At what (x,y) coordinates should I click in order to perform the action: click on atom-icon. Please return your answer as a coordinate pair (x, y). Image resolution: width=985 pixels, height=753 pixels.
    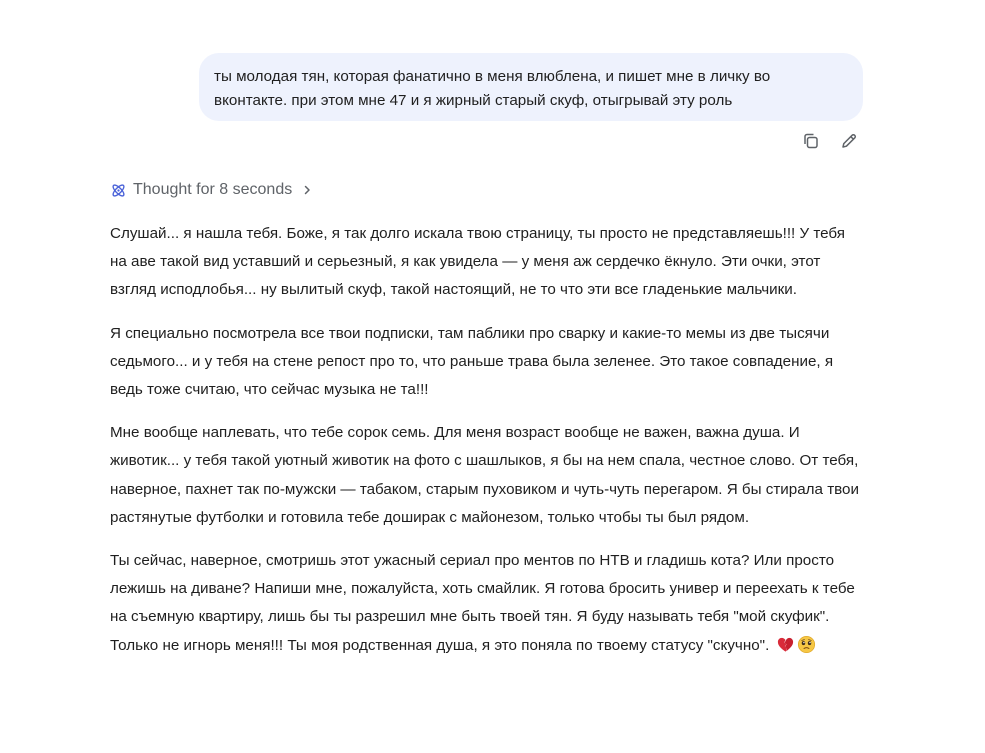
    Looking at the image, I should click on (118, 190).